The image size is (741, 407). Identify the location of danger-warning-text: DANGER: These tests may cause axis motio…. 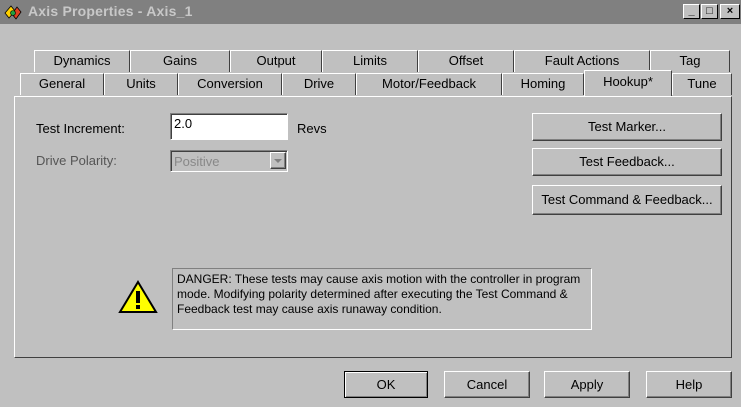
(382, 299).